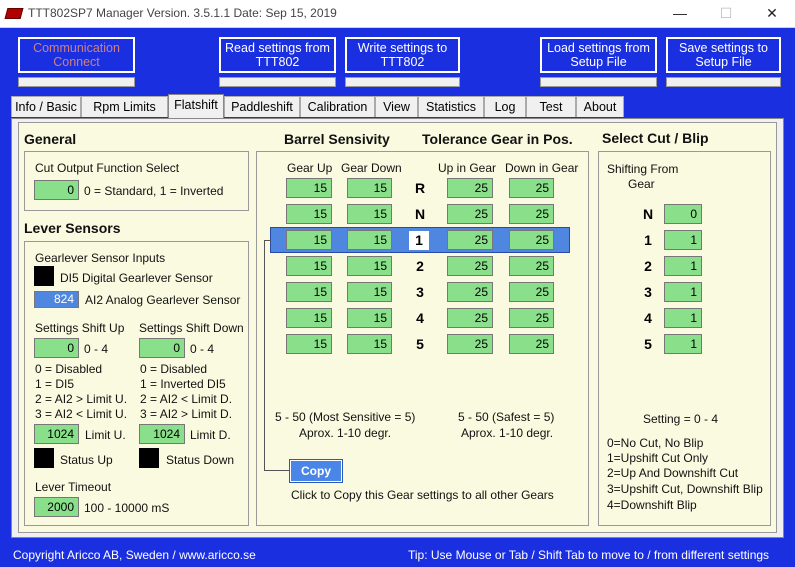 The width and height of the screenshot is (795, 567). Describe the element at coordinates (80, 328) in the screenshot. I see `shift-up-title: Settings Shift Up` at that location.